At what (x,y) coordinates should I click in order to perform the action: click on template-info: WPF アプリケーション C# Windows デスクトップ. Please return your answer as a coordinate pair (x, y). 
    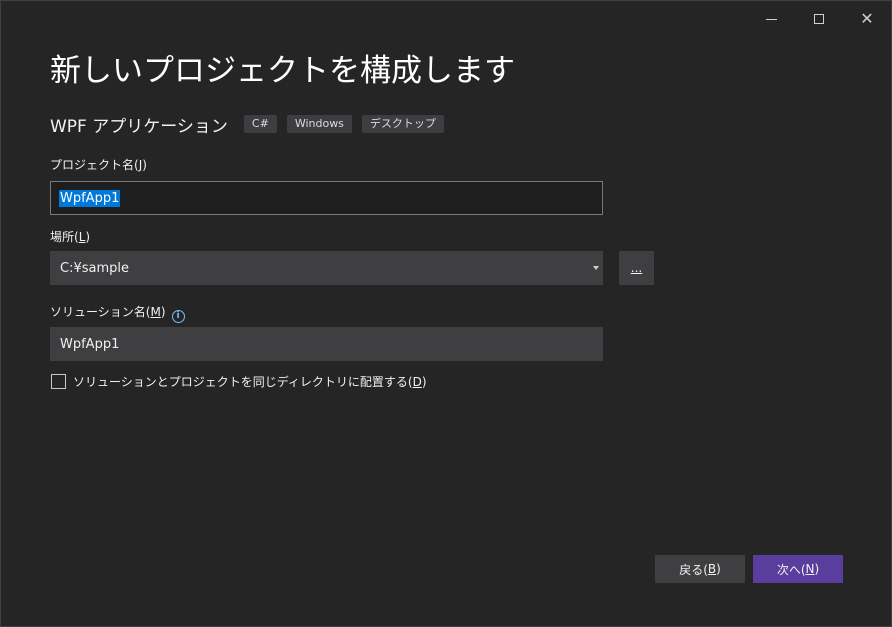
    Looking at the image, I should click on (252, 125).